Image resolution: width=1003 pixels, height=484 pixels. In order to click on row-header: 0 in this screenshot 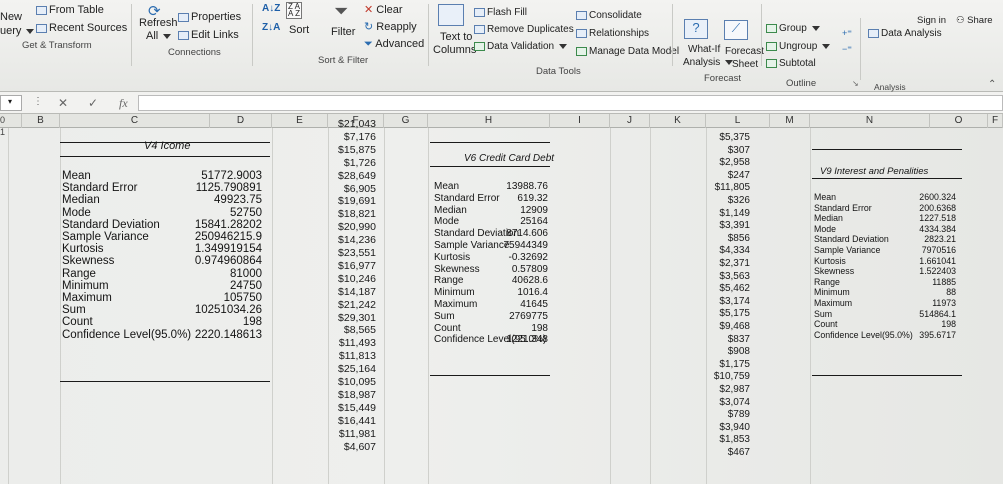, I will do `click(4, 120)`.